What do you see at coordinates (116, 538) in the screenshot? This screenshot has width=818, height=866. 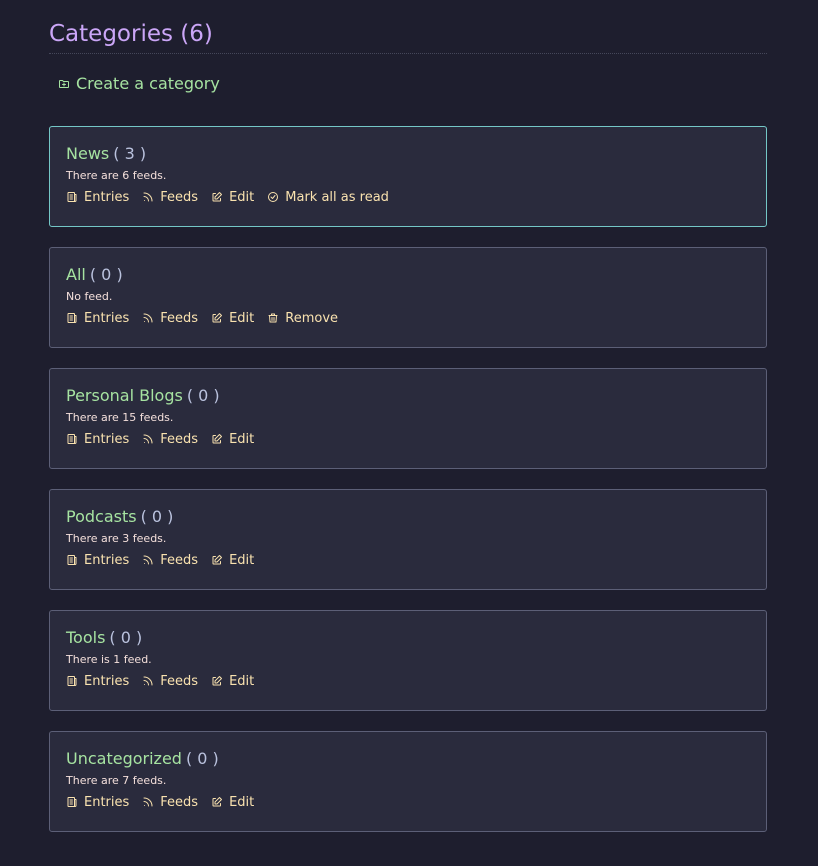 I see `feed-count-info: There are 3 feeds.` at bounding box center [116, 538].